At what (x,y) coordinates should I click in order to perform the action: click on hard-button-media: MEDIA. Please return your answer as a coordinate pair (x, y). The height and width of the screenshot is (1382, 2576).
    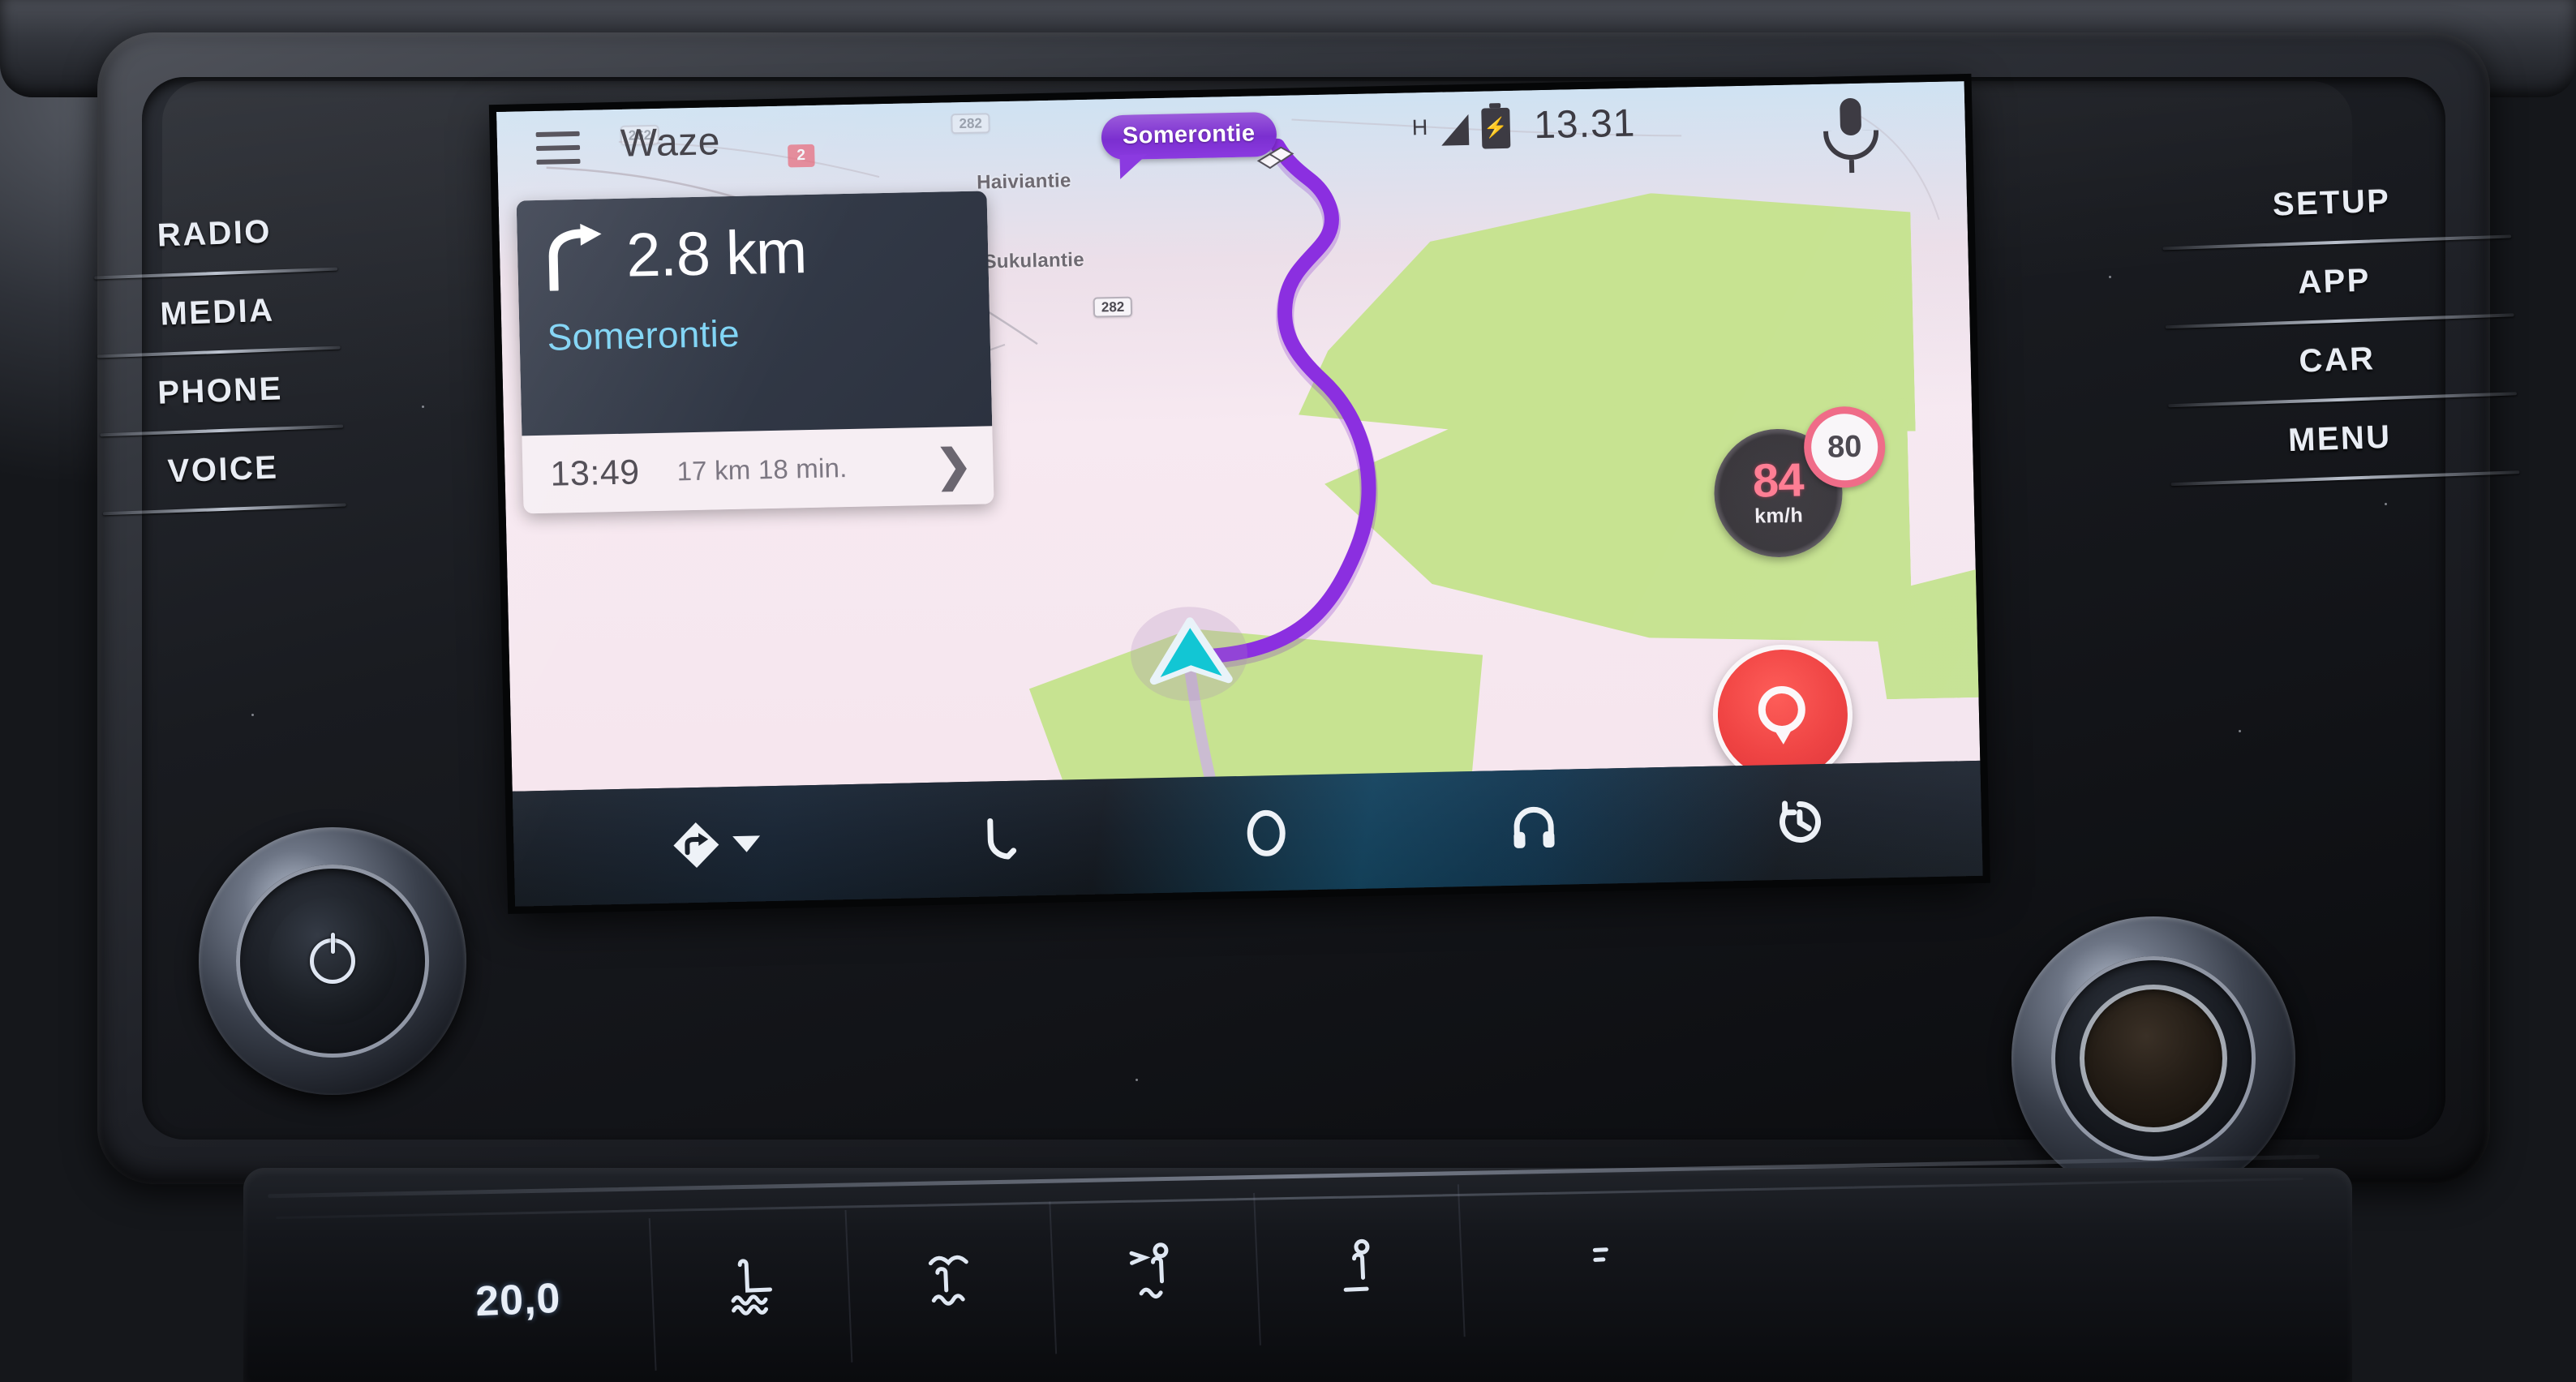
    Looking at the image, I should click on (217, 312).